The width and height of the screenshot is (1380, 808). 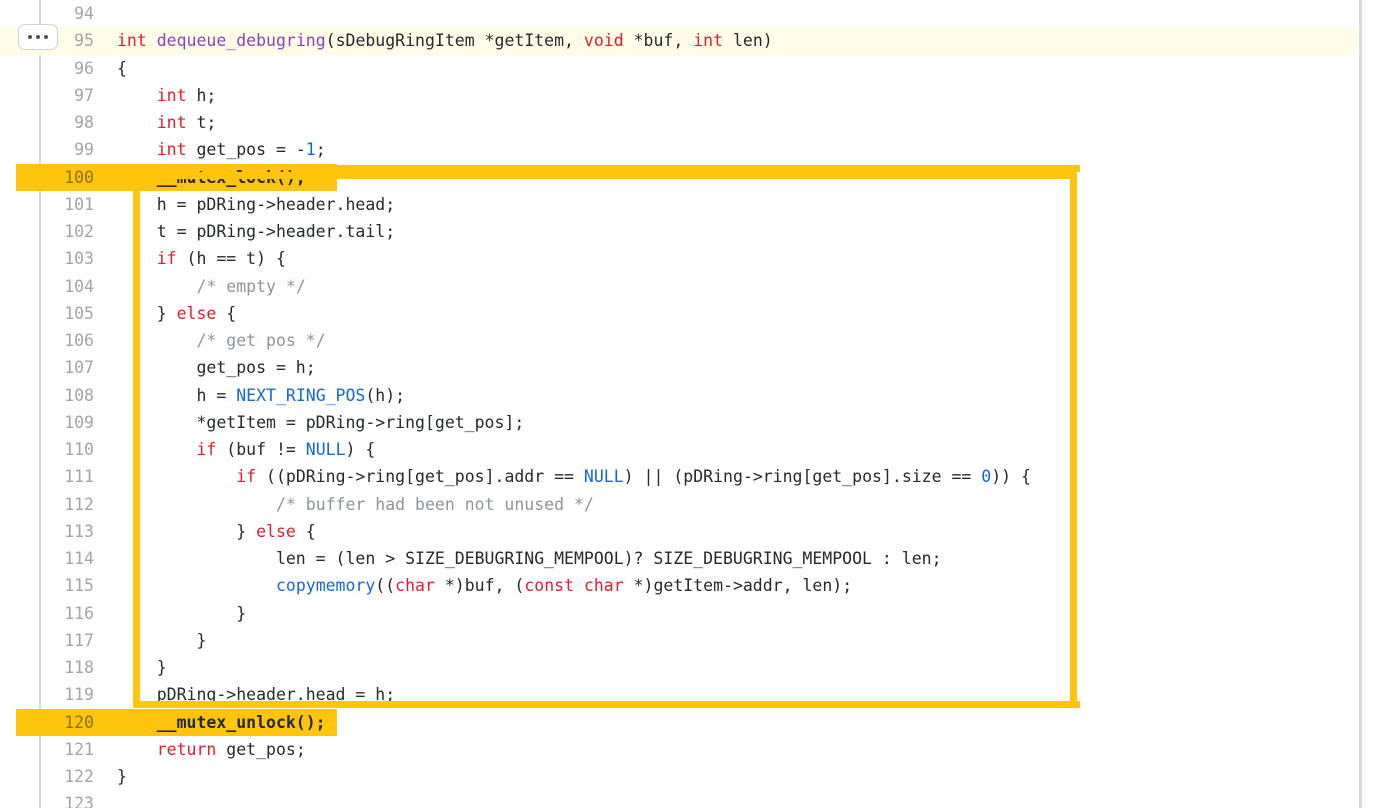 I want to click on code-line: 102 t = pDRing->header.tail;, so click(x=690, y=231).